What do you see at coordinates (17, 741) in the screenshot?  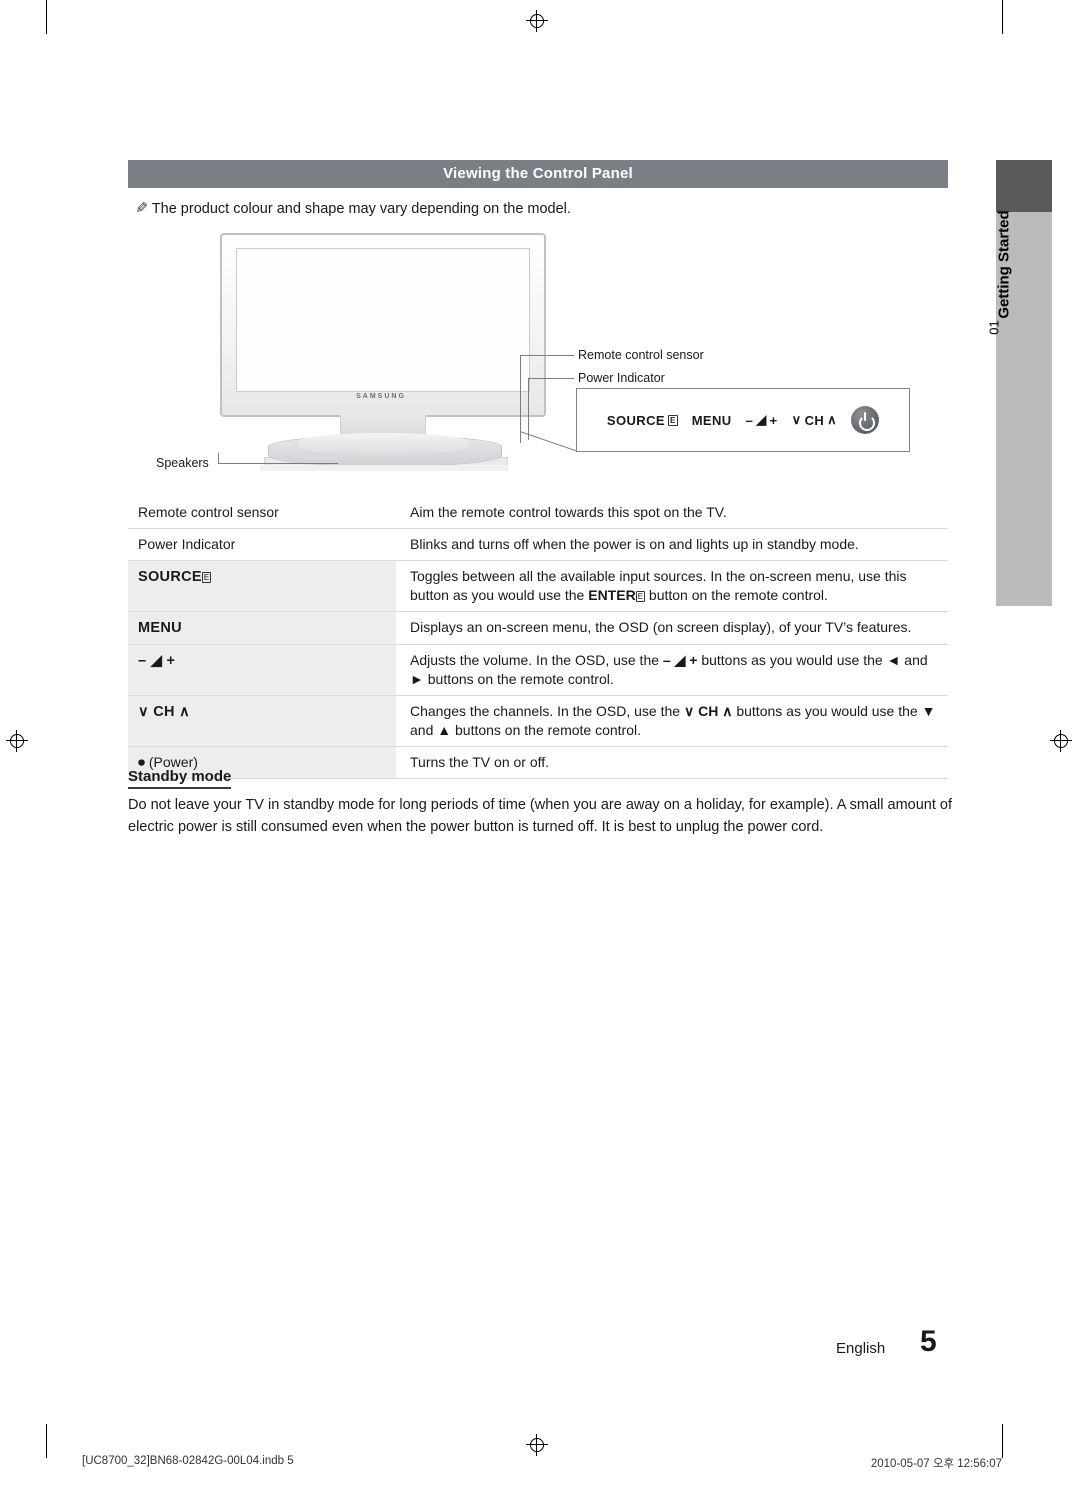 I see `registration-mark-left` at bounding box center [17, 741].